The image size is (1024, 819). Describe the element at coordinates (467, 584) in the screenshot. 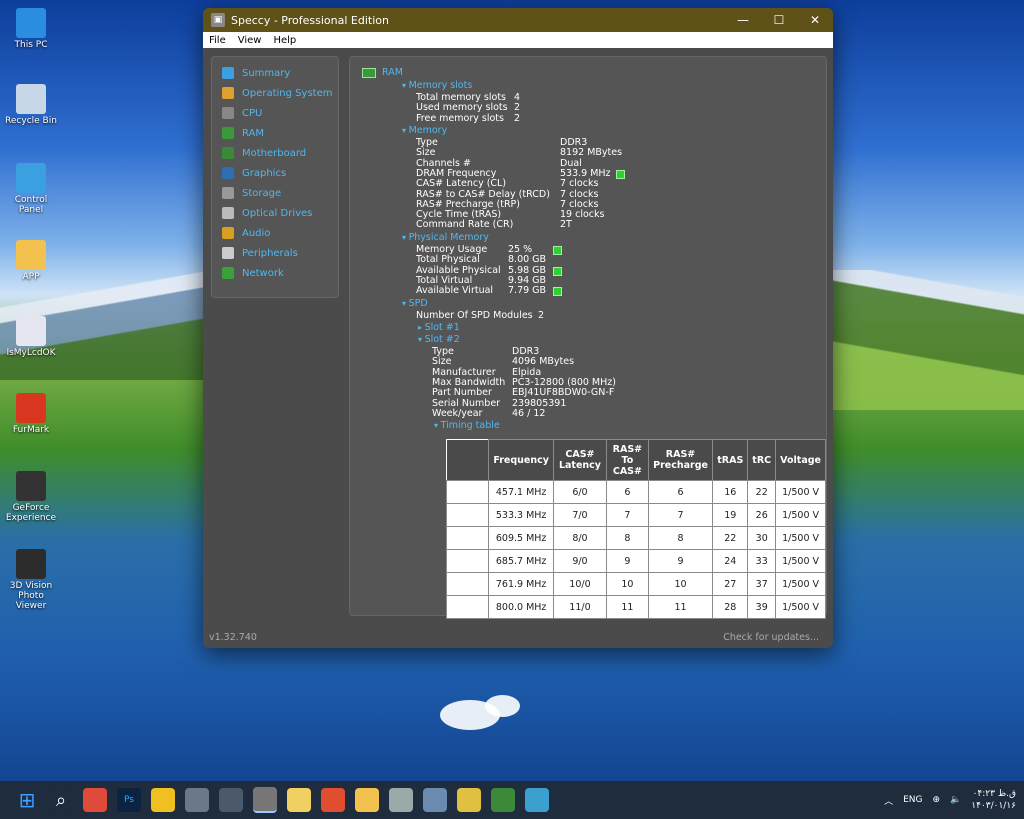

I see `row-header: JEDEC #5` at that location.